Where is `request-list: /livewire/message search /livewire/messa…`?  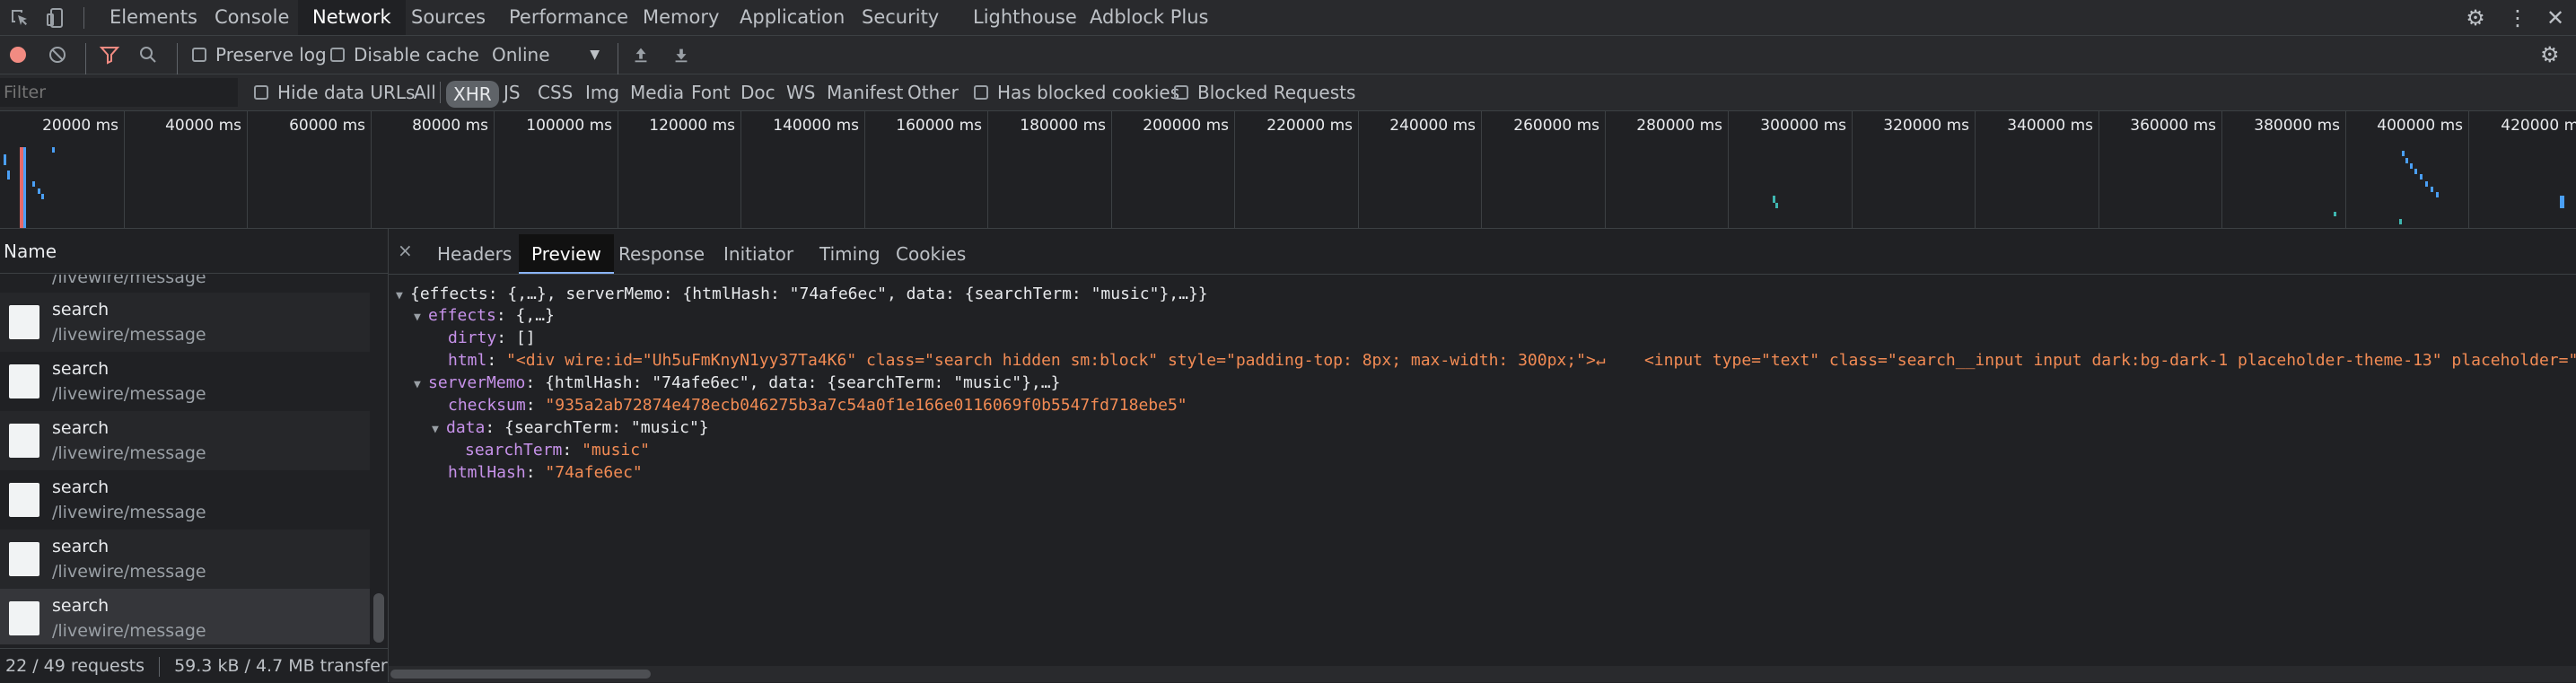 request-list: /livewire/message search /livewire/messa… is located at coordinates (185, 459).